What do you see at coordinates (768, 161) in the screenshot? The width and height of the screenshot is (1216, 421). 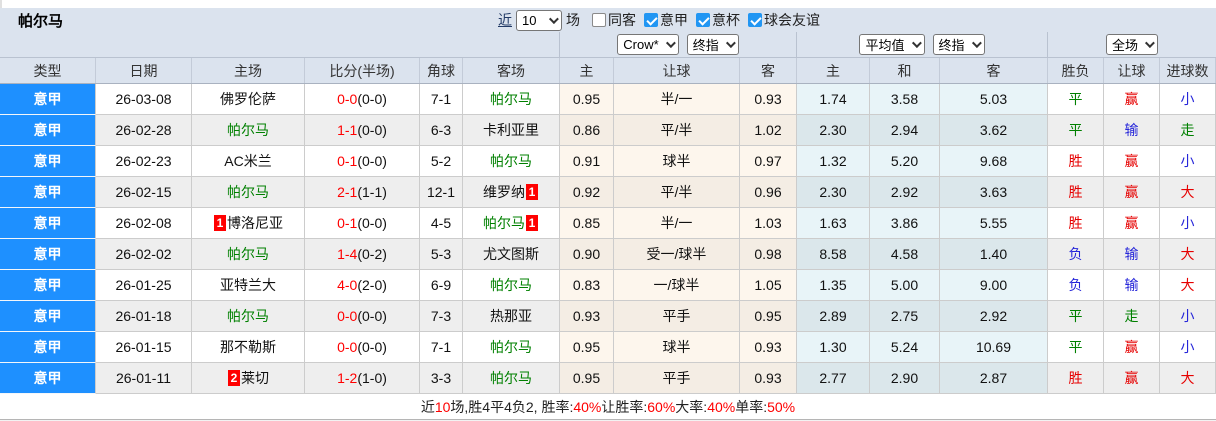 I see `asia-away-odds: 0.97` at bounding box center [768, 161].